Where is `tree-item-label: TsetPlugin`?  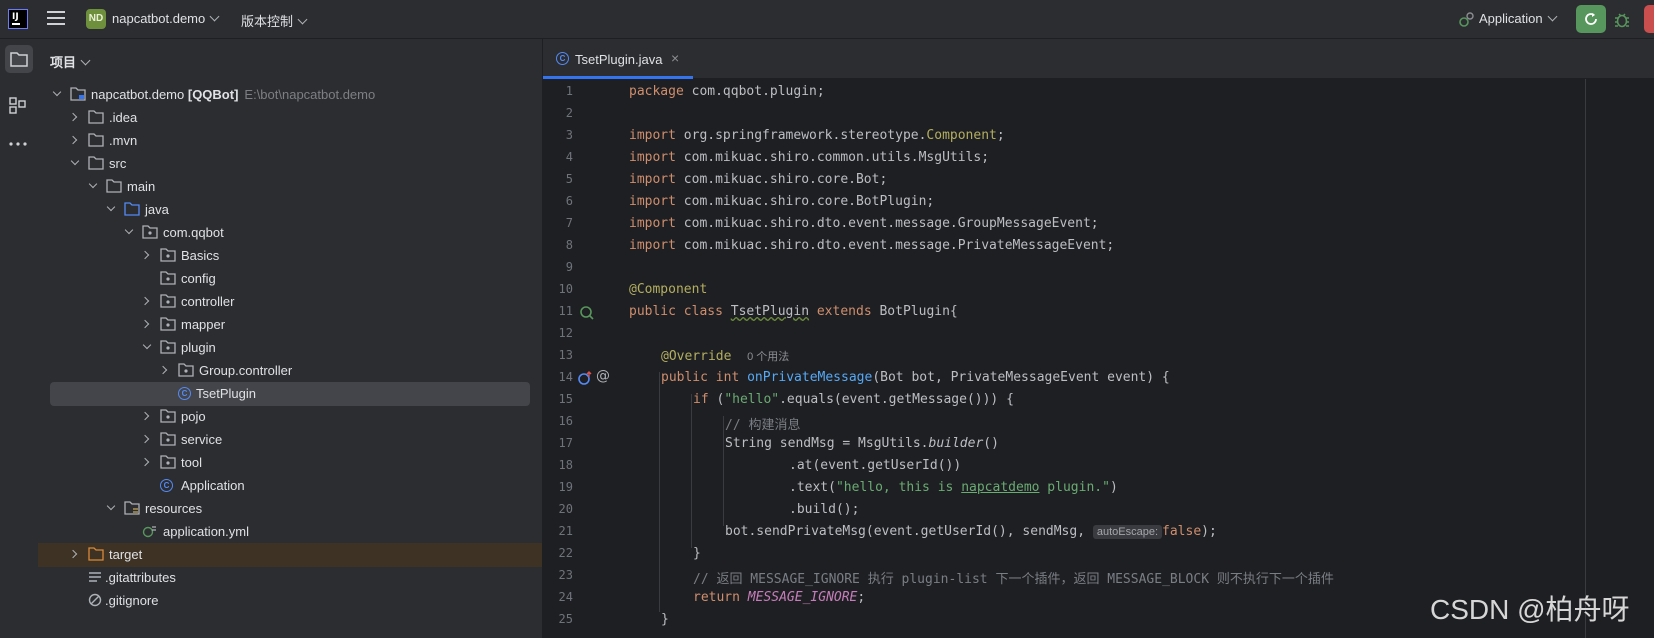 tree-item-label: TsetPlugin is located at coordinates (226, 393).